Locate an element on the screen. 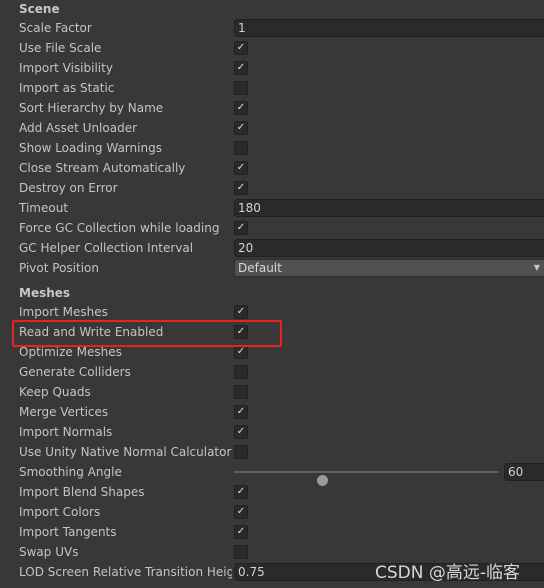 The image size is (544, 588). import-tangents-checkbox: ✓ is located at coordinates (241, 532).